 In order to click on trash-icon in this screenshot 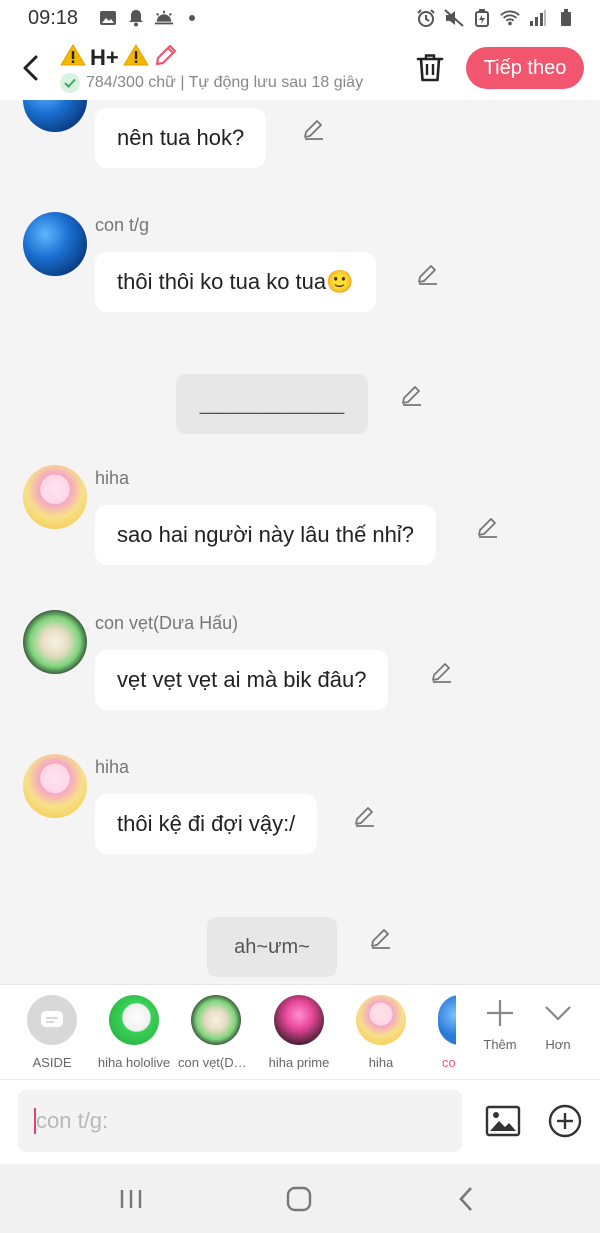, I will do `click(430, 68)`.